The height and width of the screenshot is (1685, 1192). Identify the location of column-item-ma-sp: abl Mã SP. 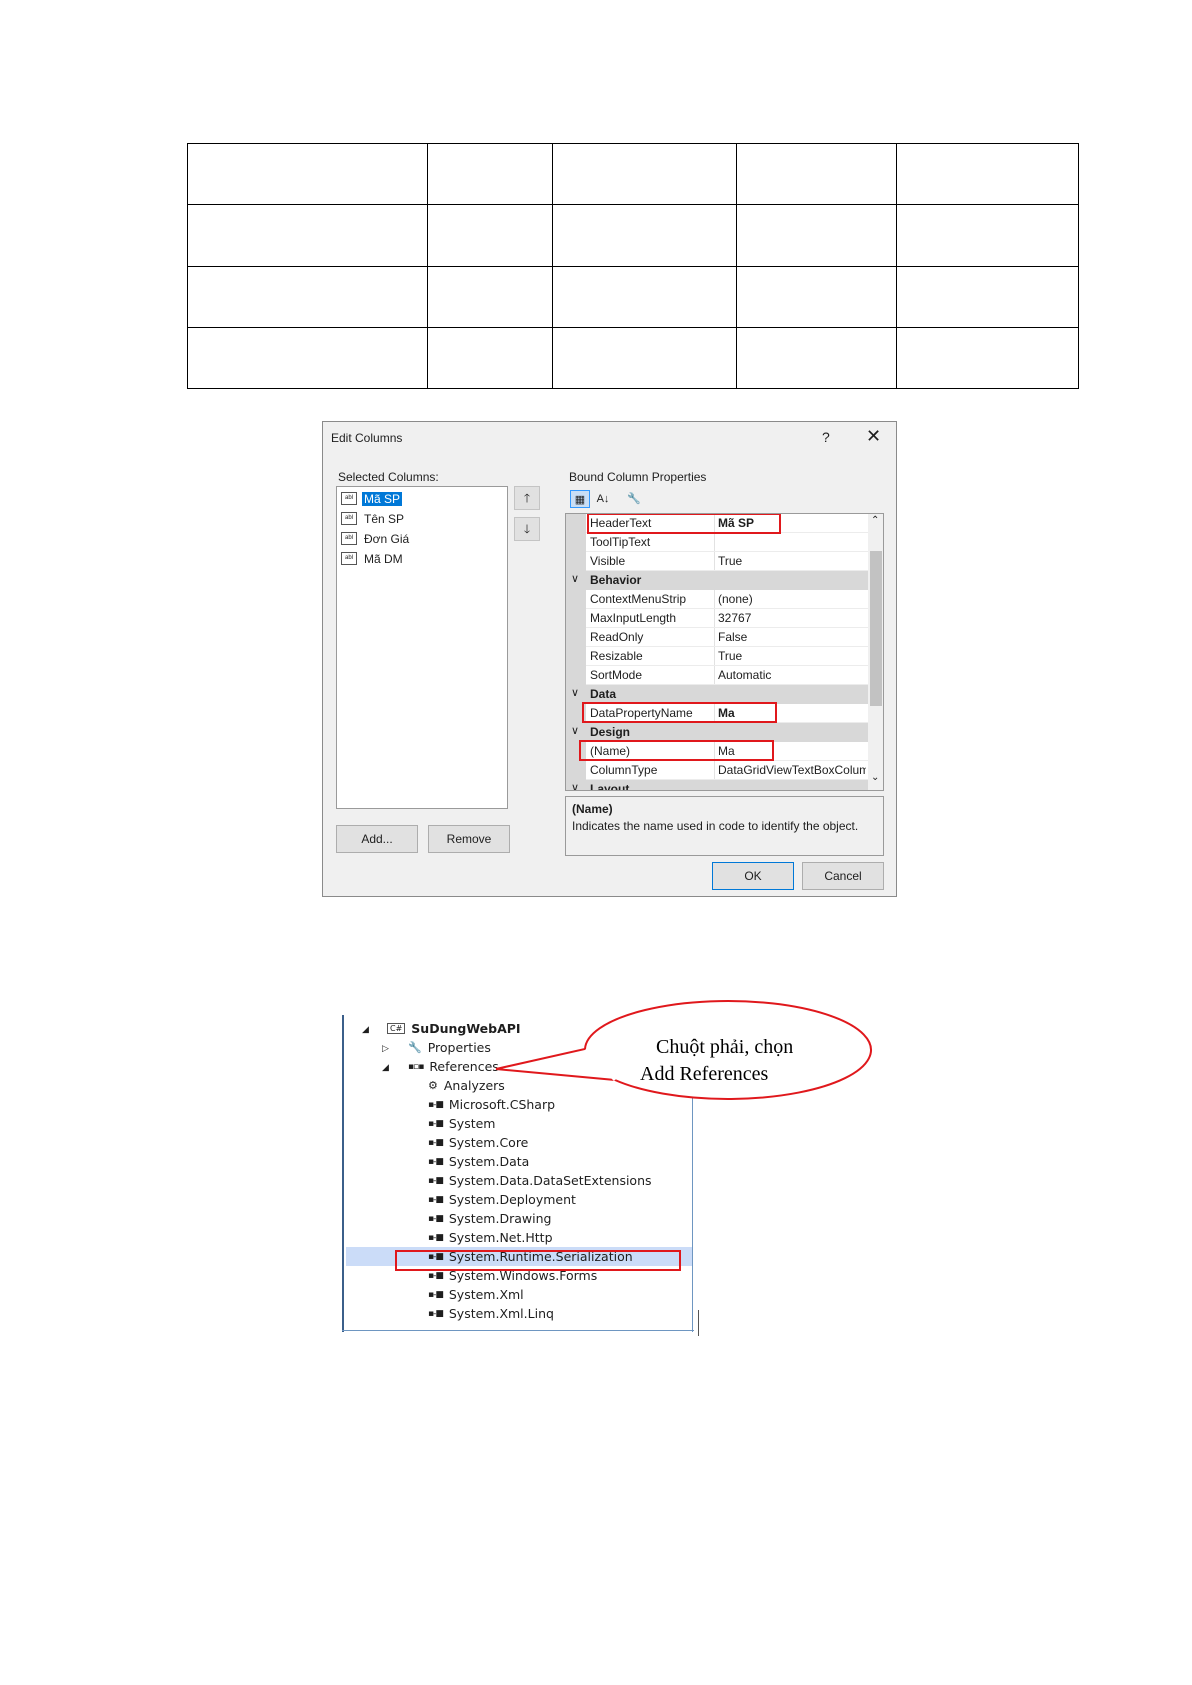
(372, 498).